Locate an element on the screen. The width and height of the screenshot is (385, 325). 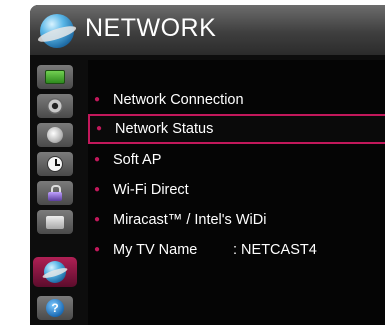
menu-item-label: Wi-Fi Direct is located at coordinates (151, 190).